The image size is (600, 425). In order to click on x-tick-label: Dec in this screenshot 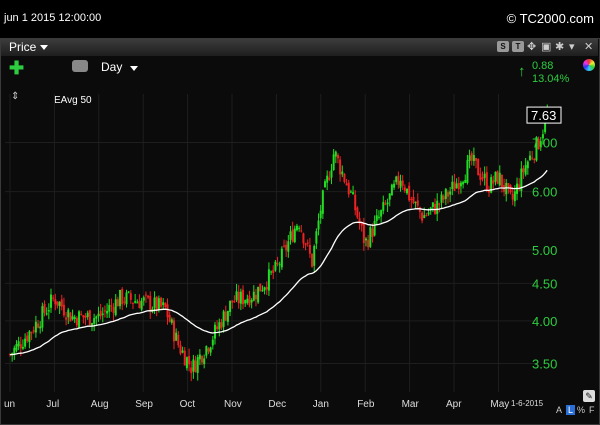, I will do `click(277, 404)`.